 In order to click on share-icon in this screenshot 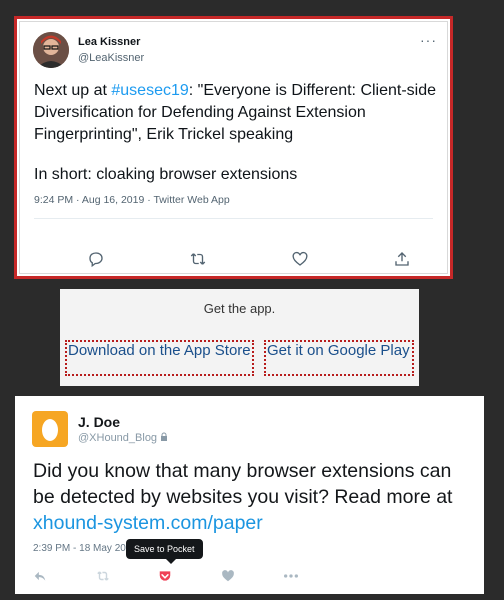, I will do `click(403, 260)`.